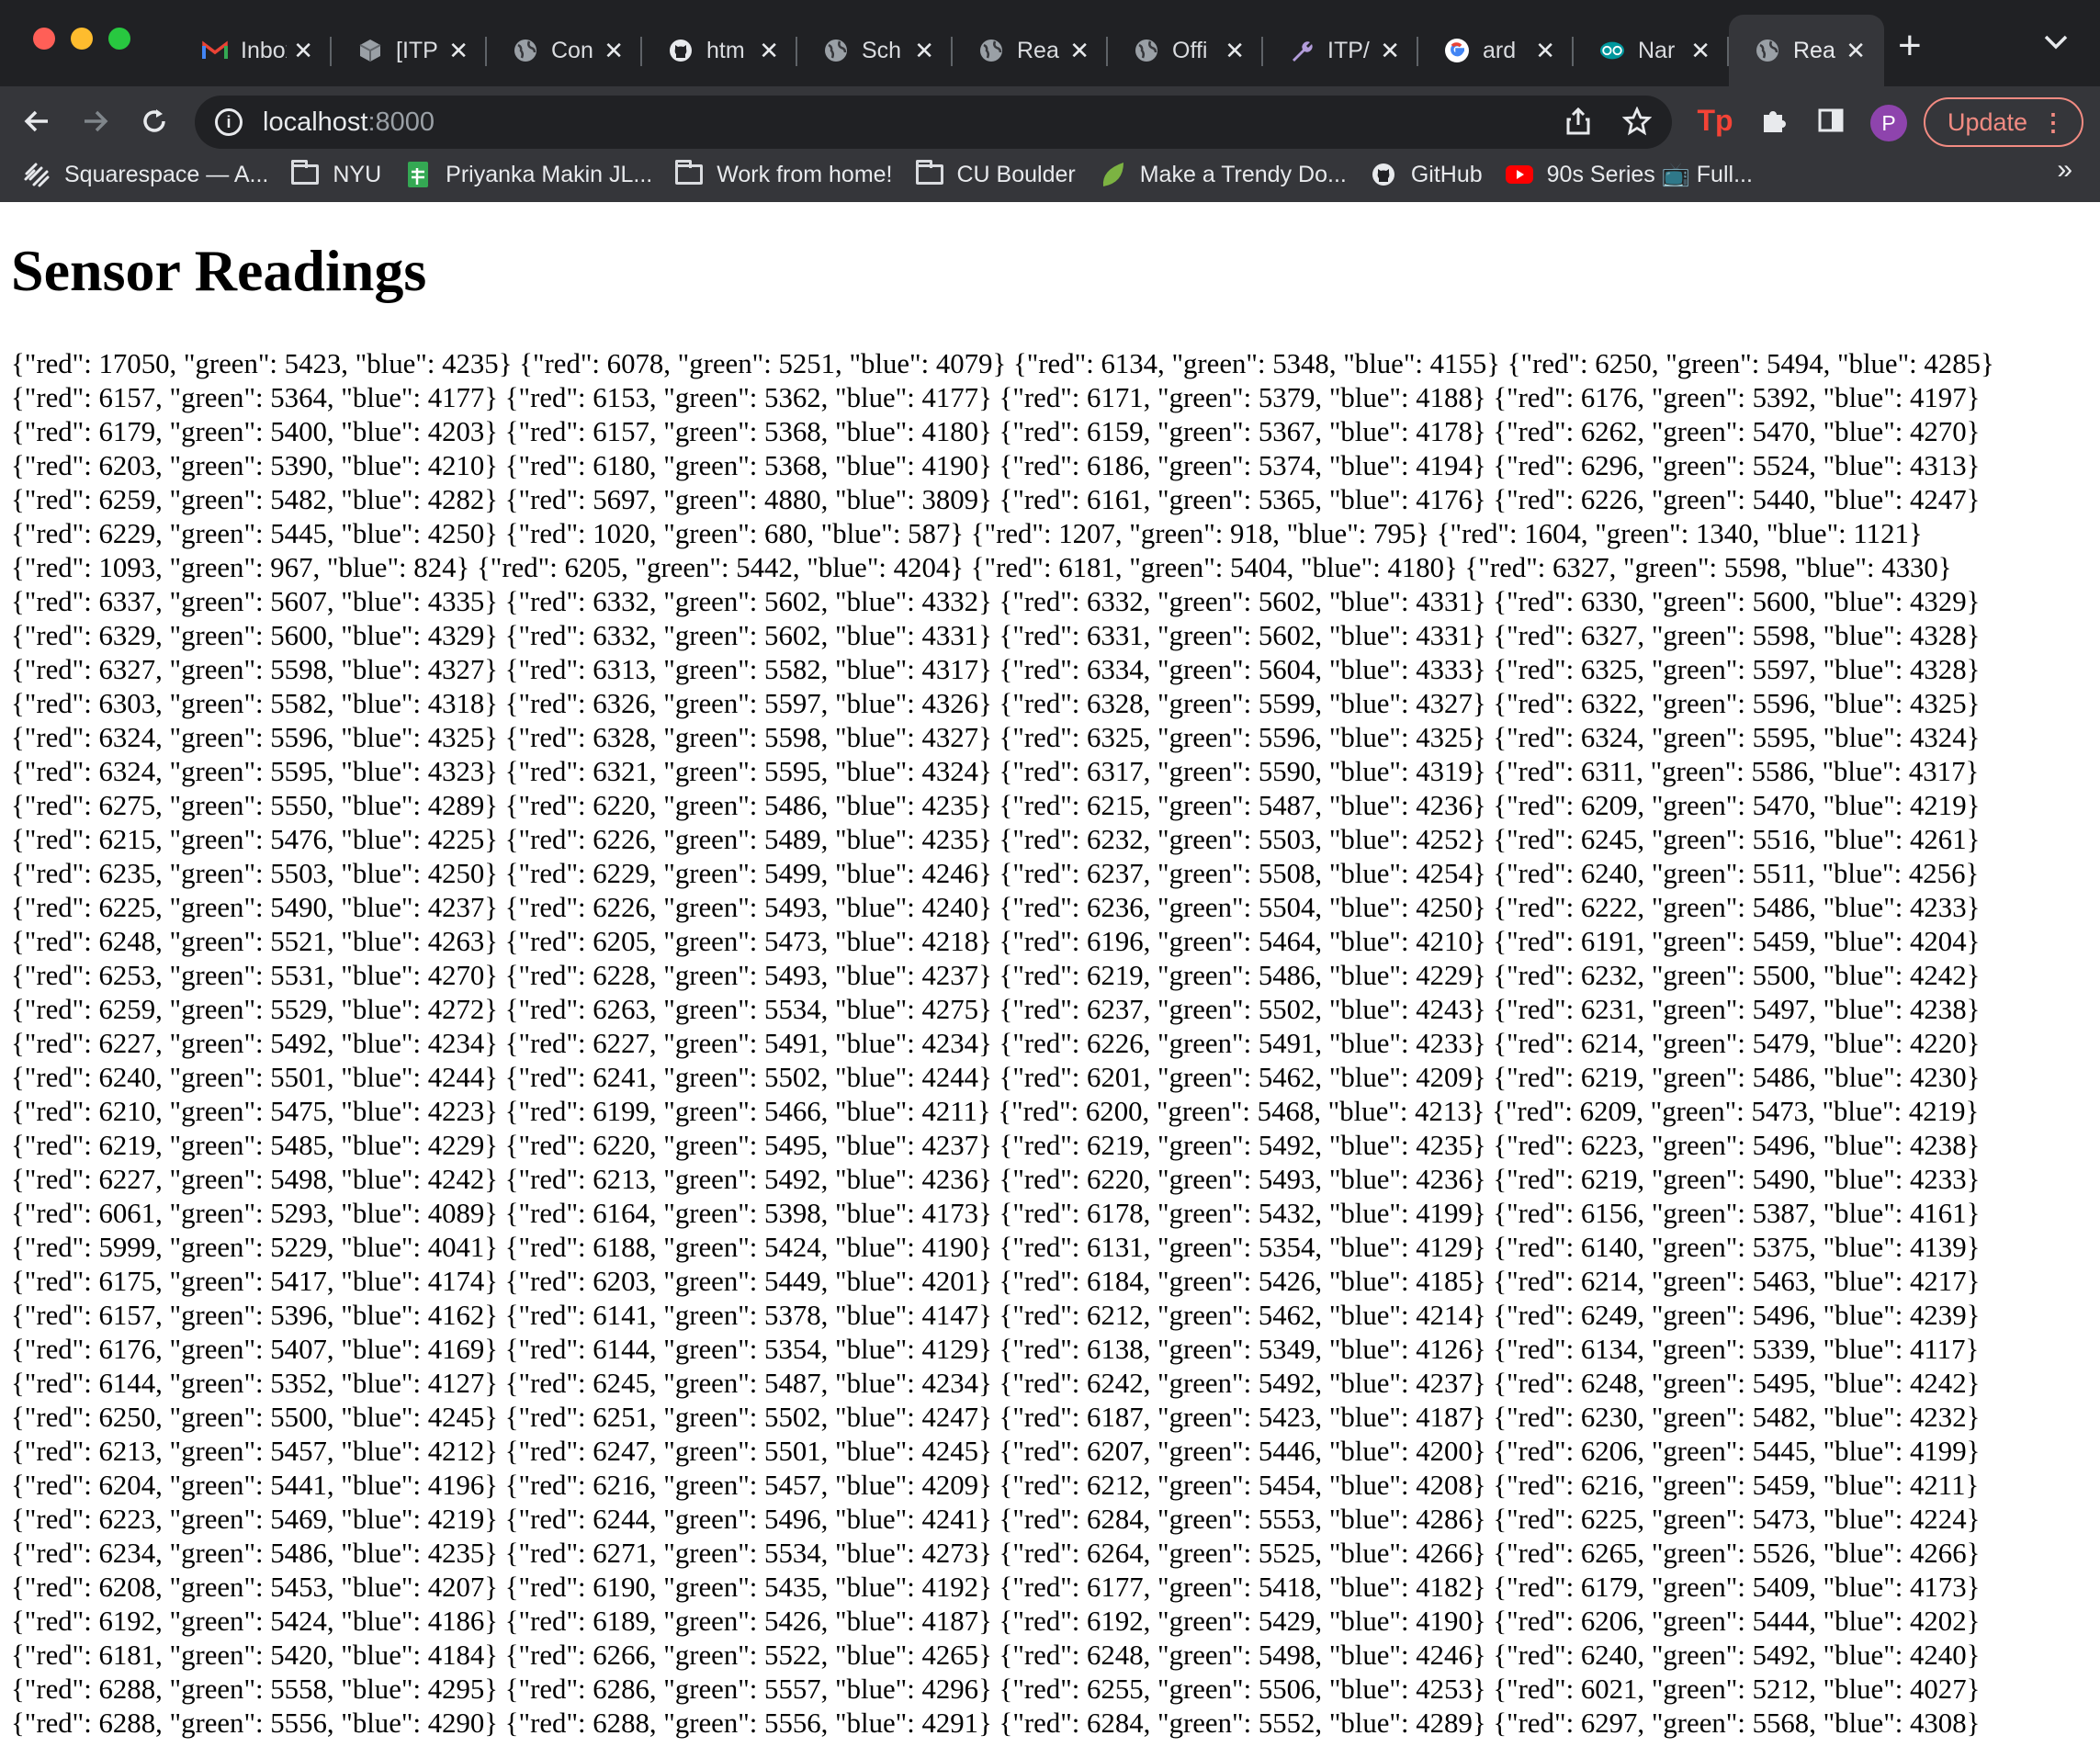  Describe the element at coordinates (1774, 120) in the screenshot. I see `puzzle-icon` at that location.